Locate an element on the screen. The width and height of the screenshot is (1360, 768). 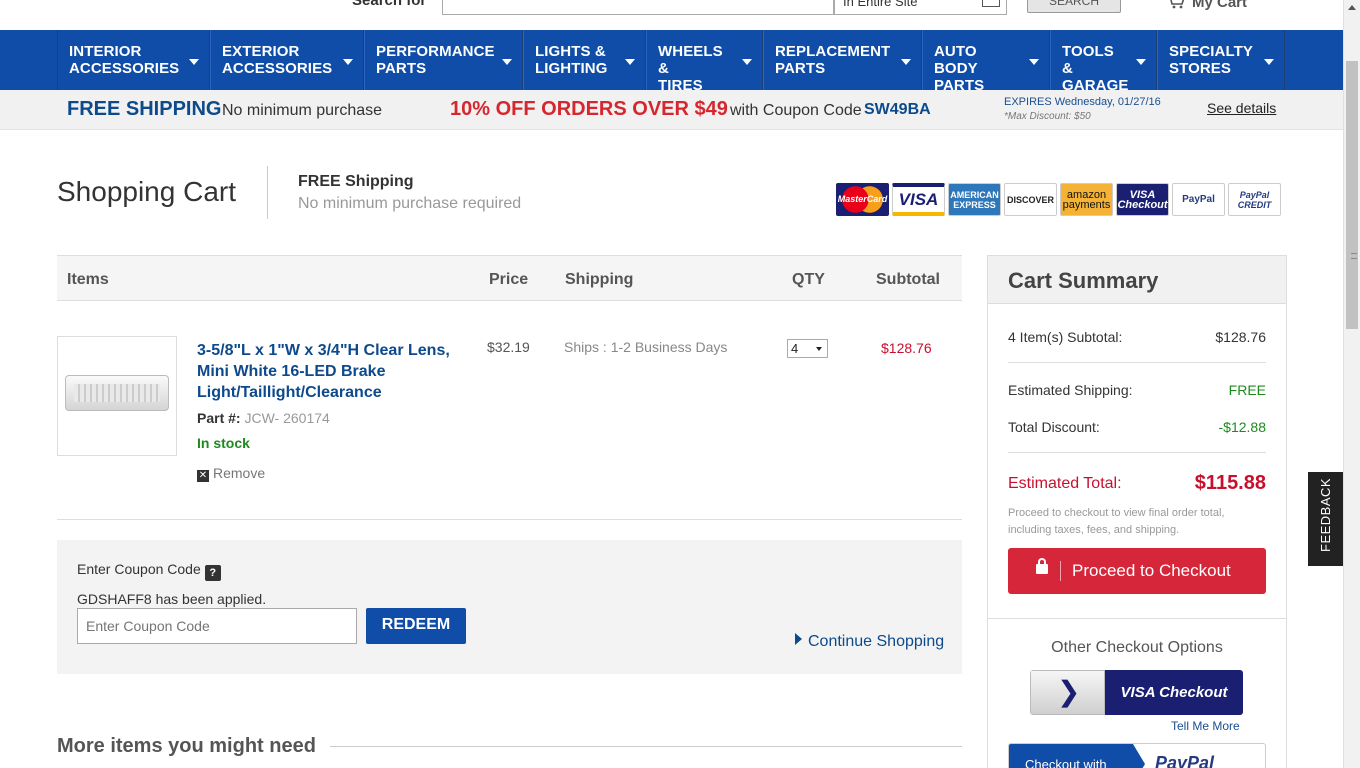
search-label: Search for is located at coordinates (389, 4).